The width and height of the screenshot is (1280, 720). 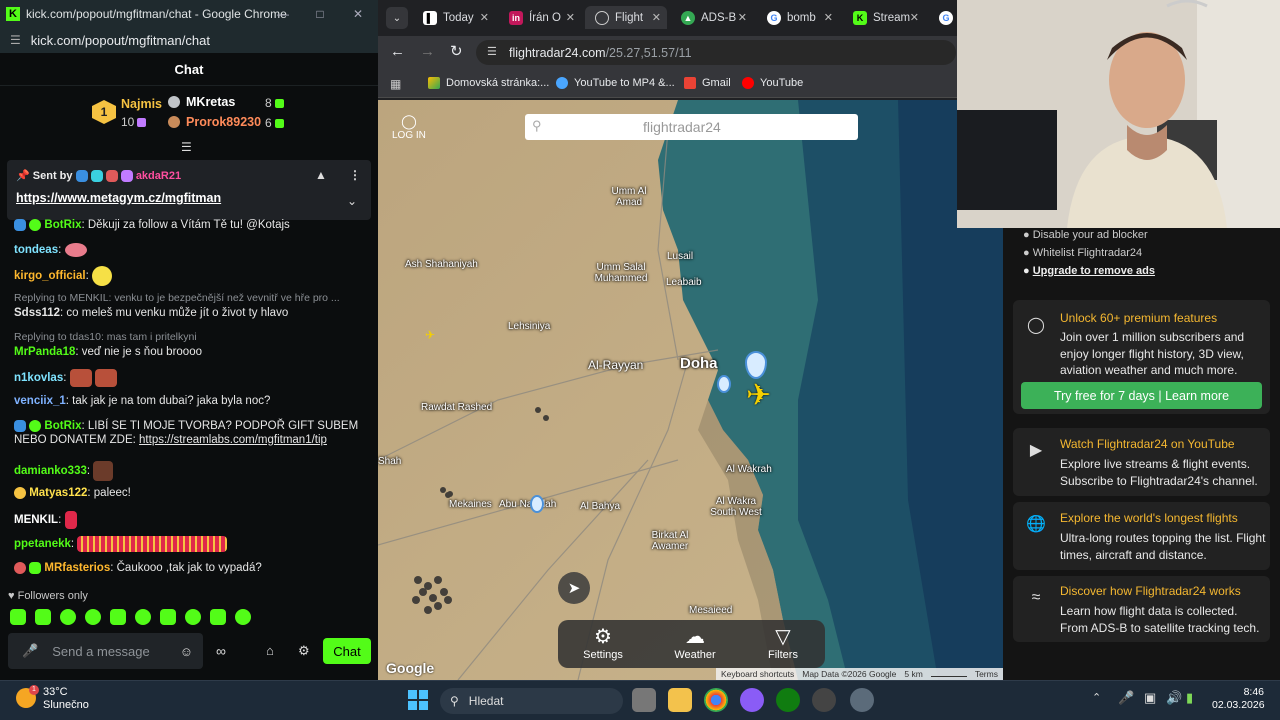 I want to click on chat-username: Sdss112, so click(x=37, y=313).